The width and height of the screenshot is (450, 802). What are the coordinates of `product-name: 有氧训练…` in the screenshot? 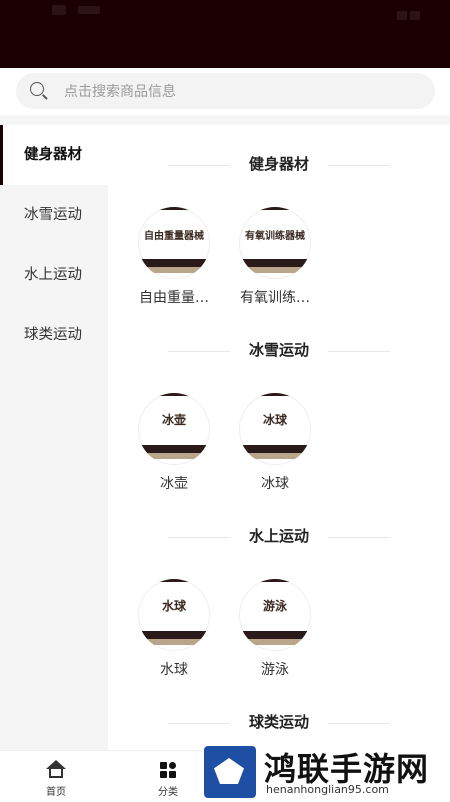 It's located at (275, 298).